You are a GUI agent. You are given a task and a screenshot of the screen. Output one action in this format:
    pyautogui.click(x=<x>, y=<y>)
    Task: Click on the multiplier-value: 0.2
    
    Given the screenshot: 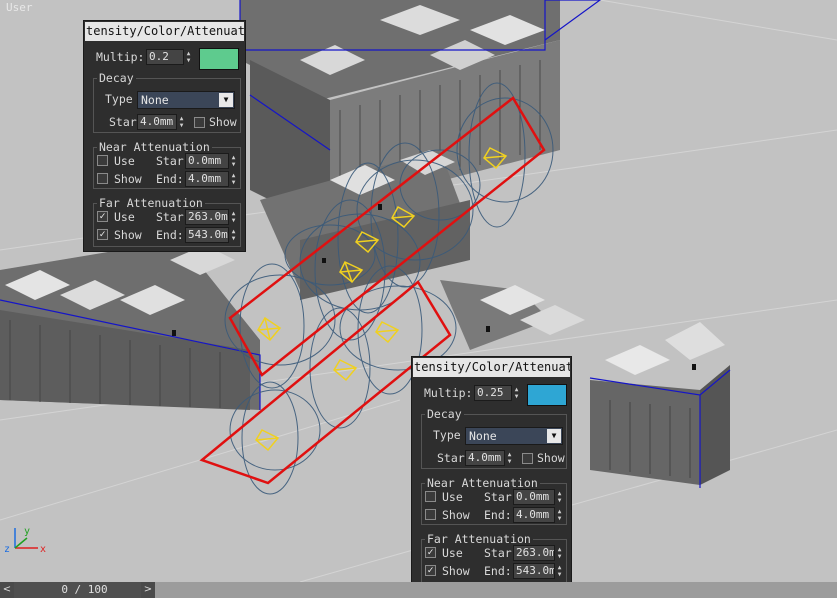 What is the action you would take?
    pyautogui.click(x=165, y=57)
    